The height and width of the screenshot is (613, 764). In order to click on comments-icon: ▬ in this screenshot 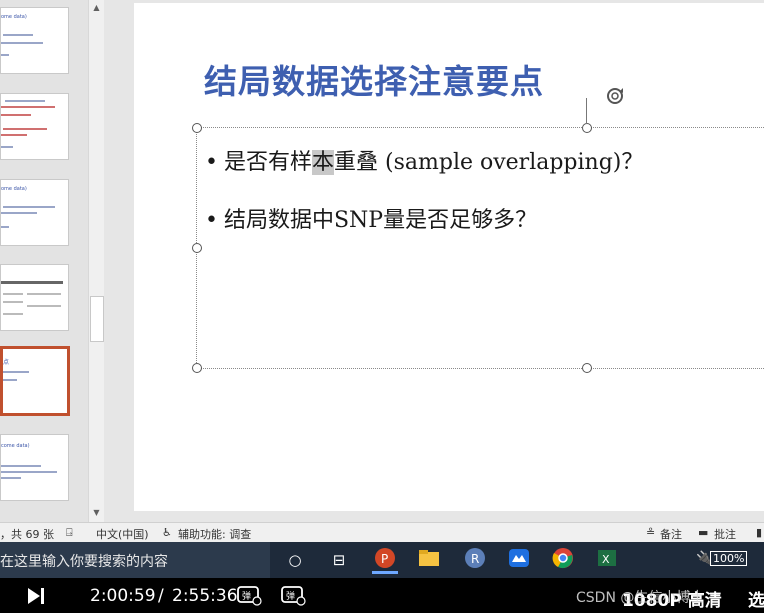, I will do `click(703, 532)`.